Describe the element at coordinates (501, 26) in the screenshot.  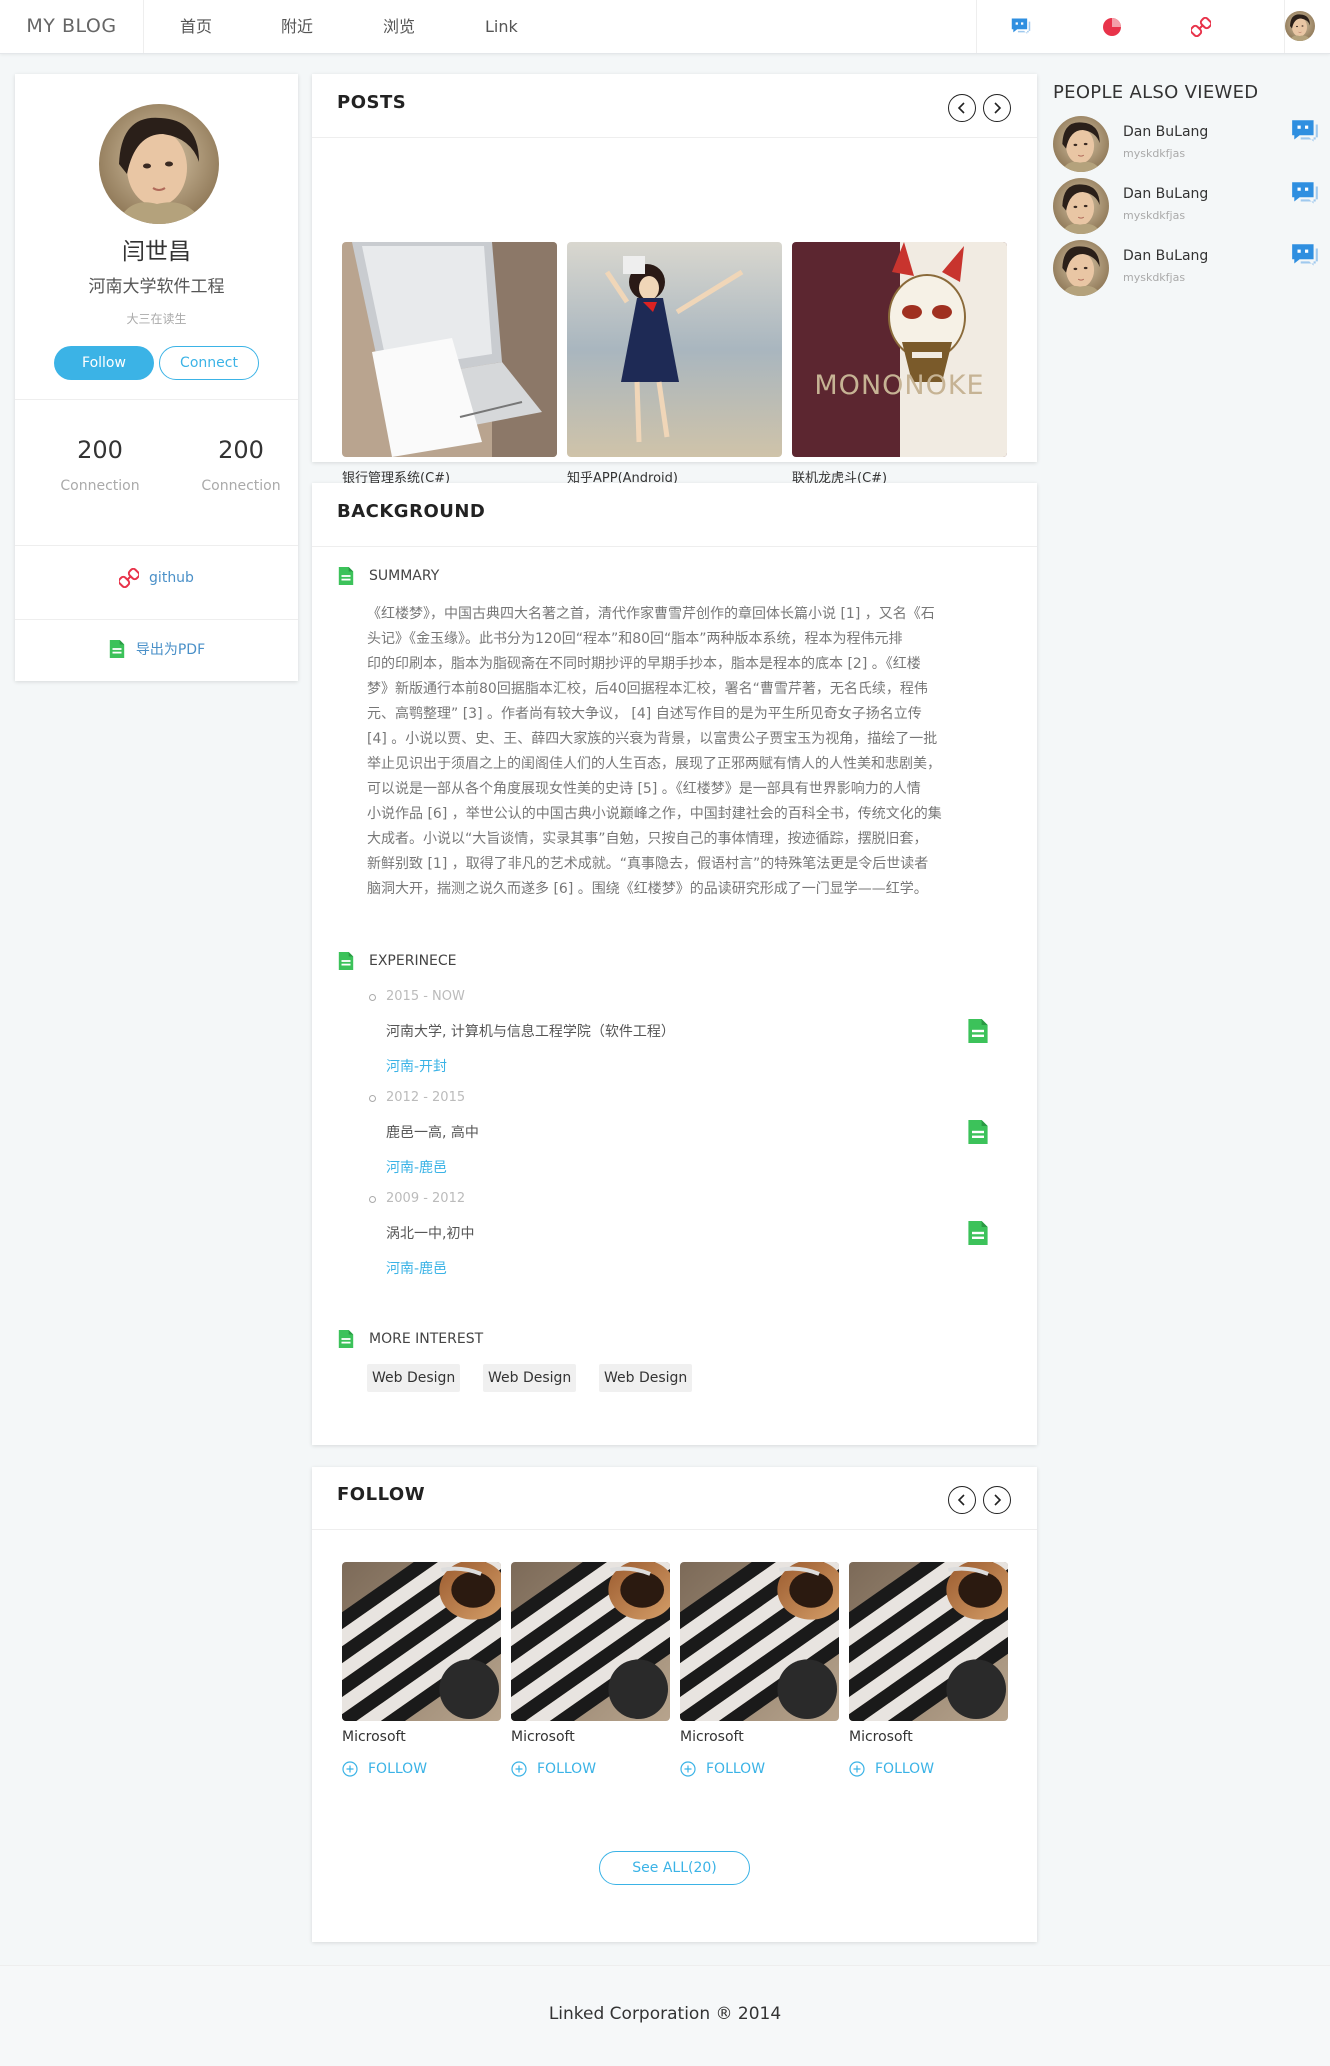
I see `nav-link-link: Link` at that location.